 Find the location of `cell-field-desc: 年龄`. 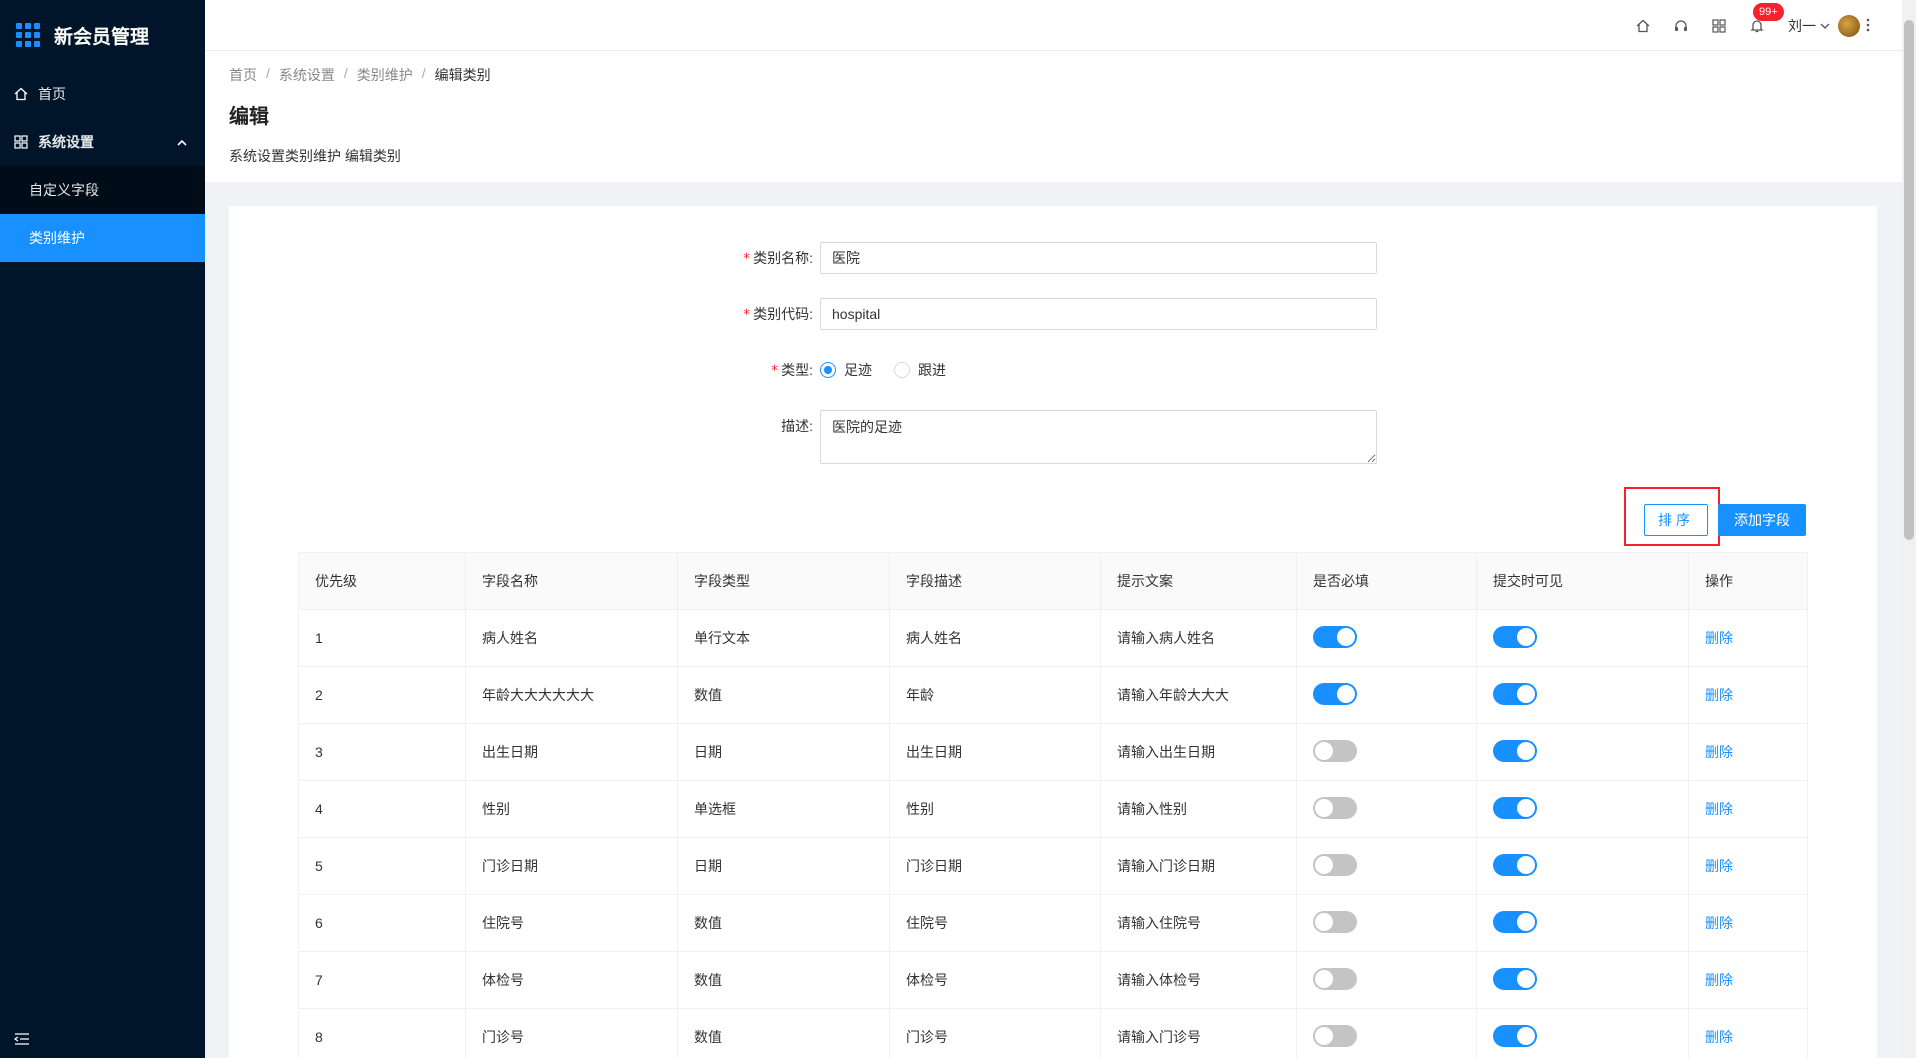

cell-field-desc: 年龄 is located at coordinates (995, 695).